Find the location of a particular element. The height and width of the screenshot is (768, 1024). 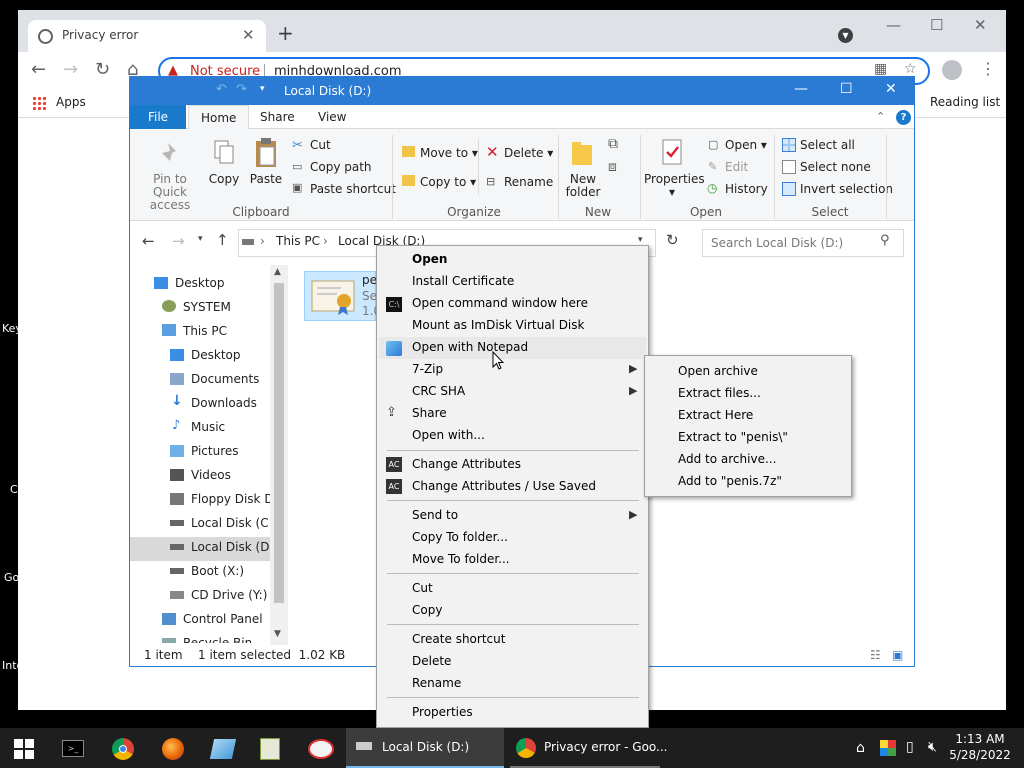

up-icon: ↑ is located at coordinates (222, 240).